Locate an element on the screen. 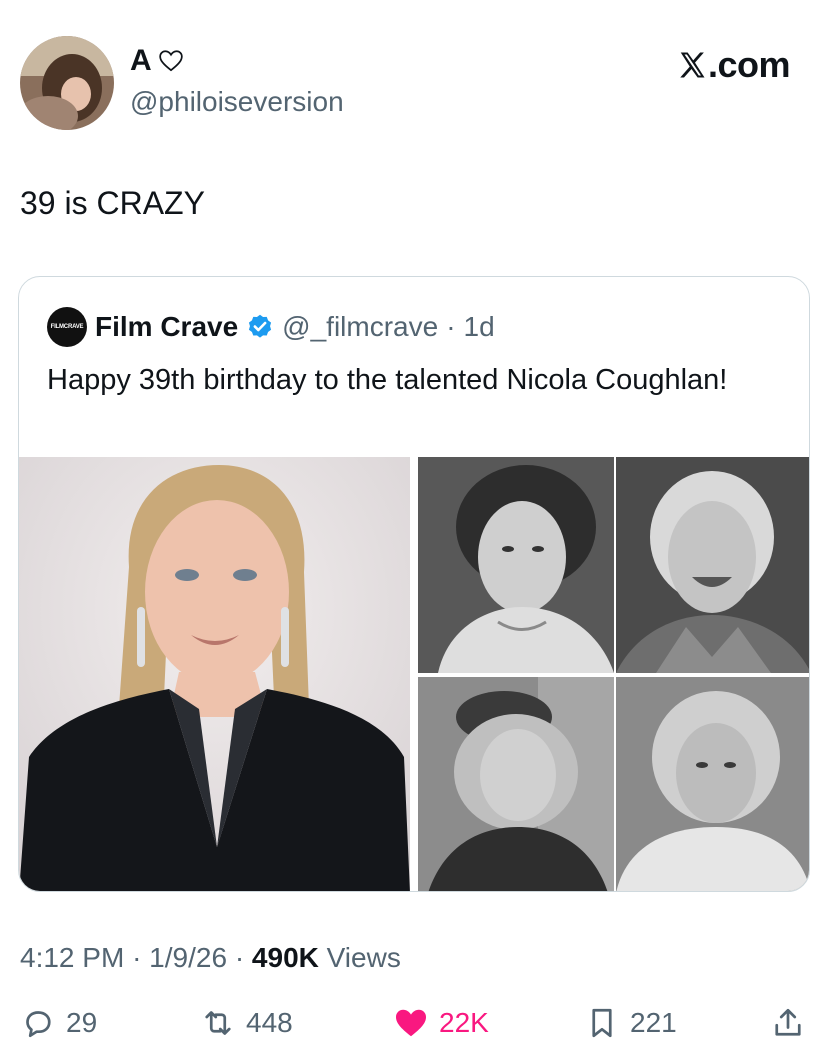 The width and height of the screenshot is (828, 1064). like-button: 22K is located at coordinates (441, 1023).